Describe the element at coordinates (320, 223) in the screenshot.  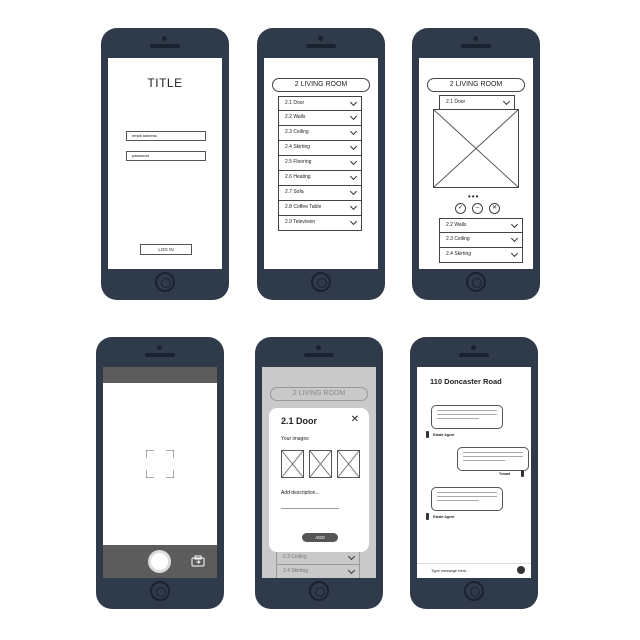
I see `list-item: 2.9 Television` at that location.